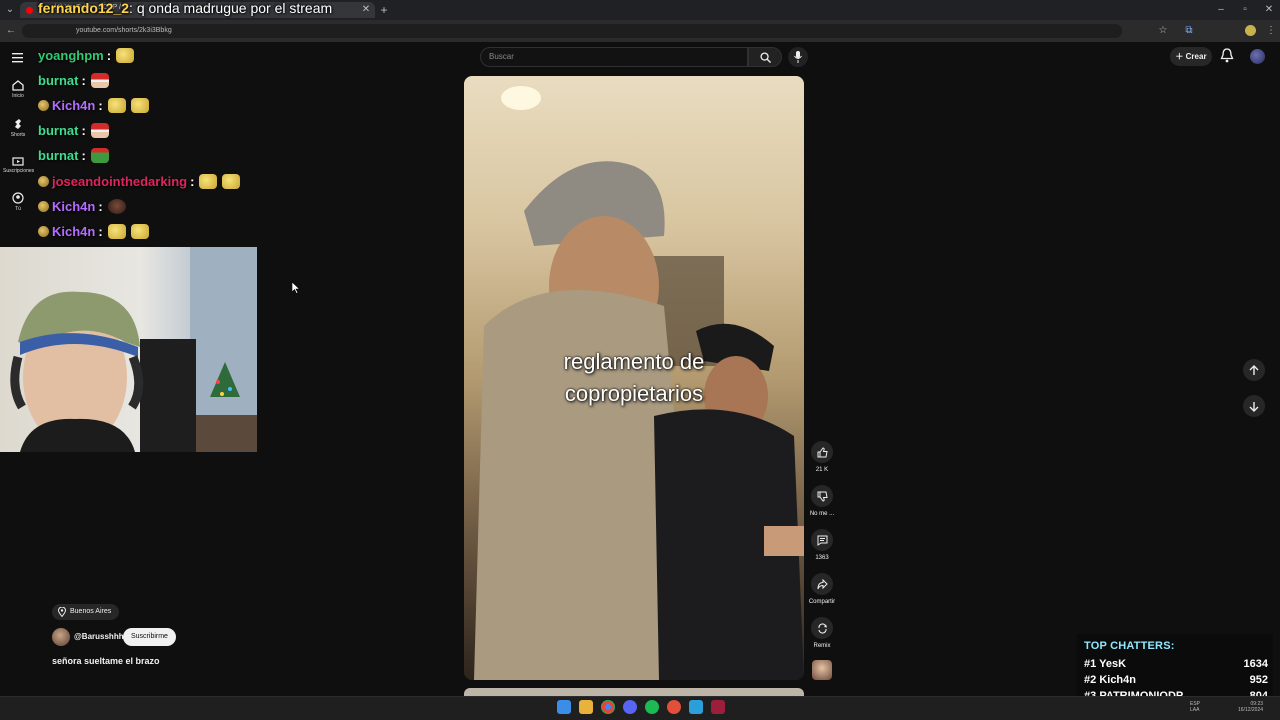 Image resolution: width=1280 pixels, height=720 pixels. What do you see at coordinates (10, 10) in the screenshot?
I see `tab-search-icon: ⌄` at bounding box center [10, 10].